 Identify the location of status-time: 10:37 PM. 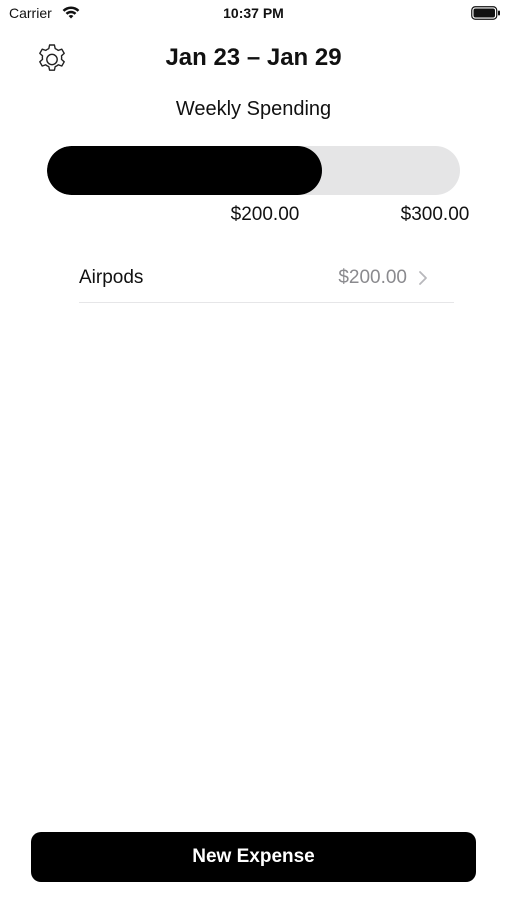
(253, 13).